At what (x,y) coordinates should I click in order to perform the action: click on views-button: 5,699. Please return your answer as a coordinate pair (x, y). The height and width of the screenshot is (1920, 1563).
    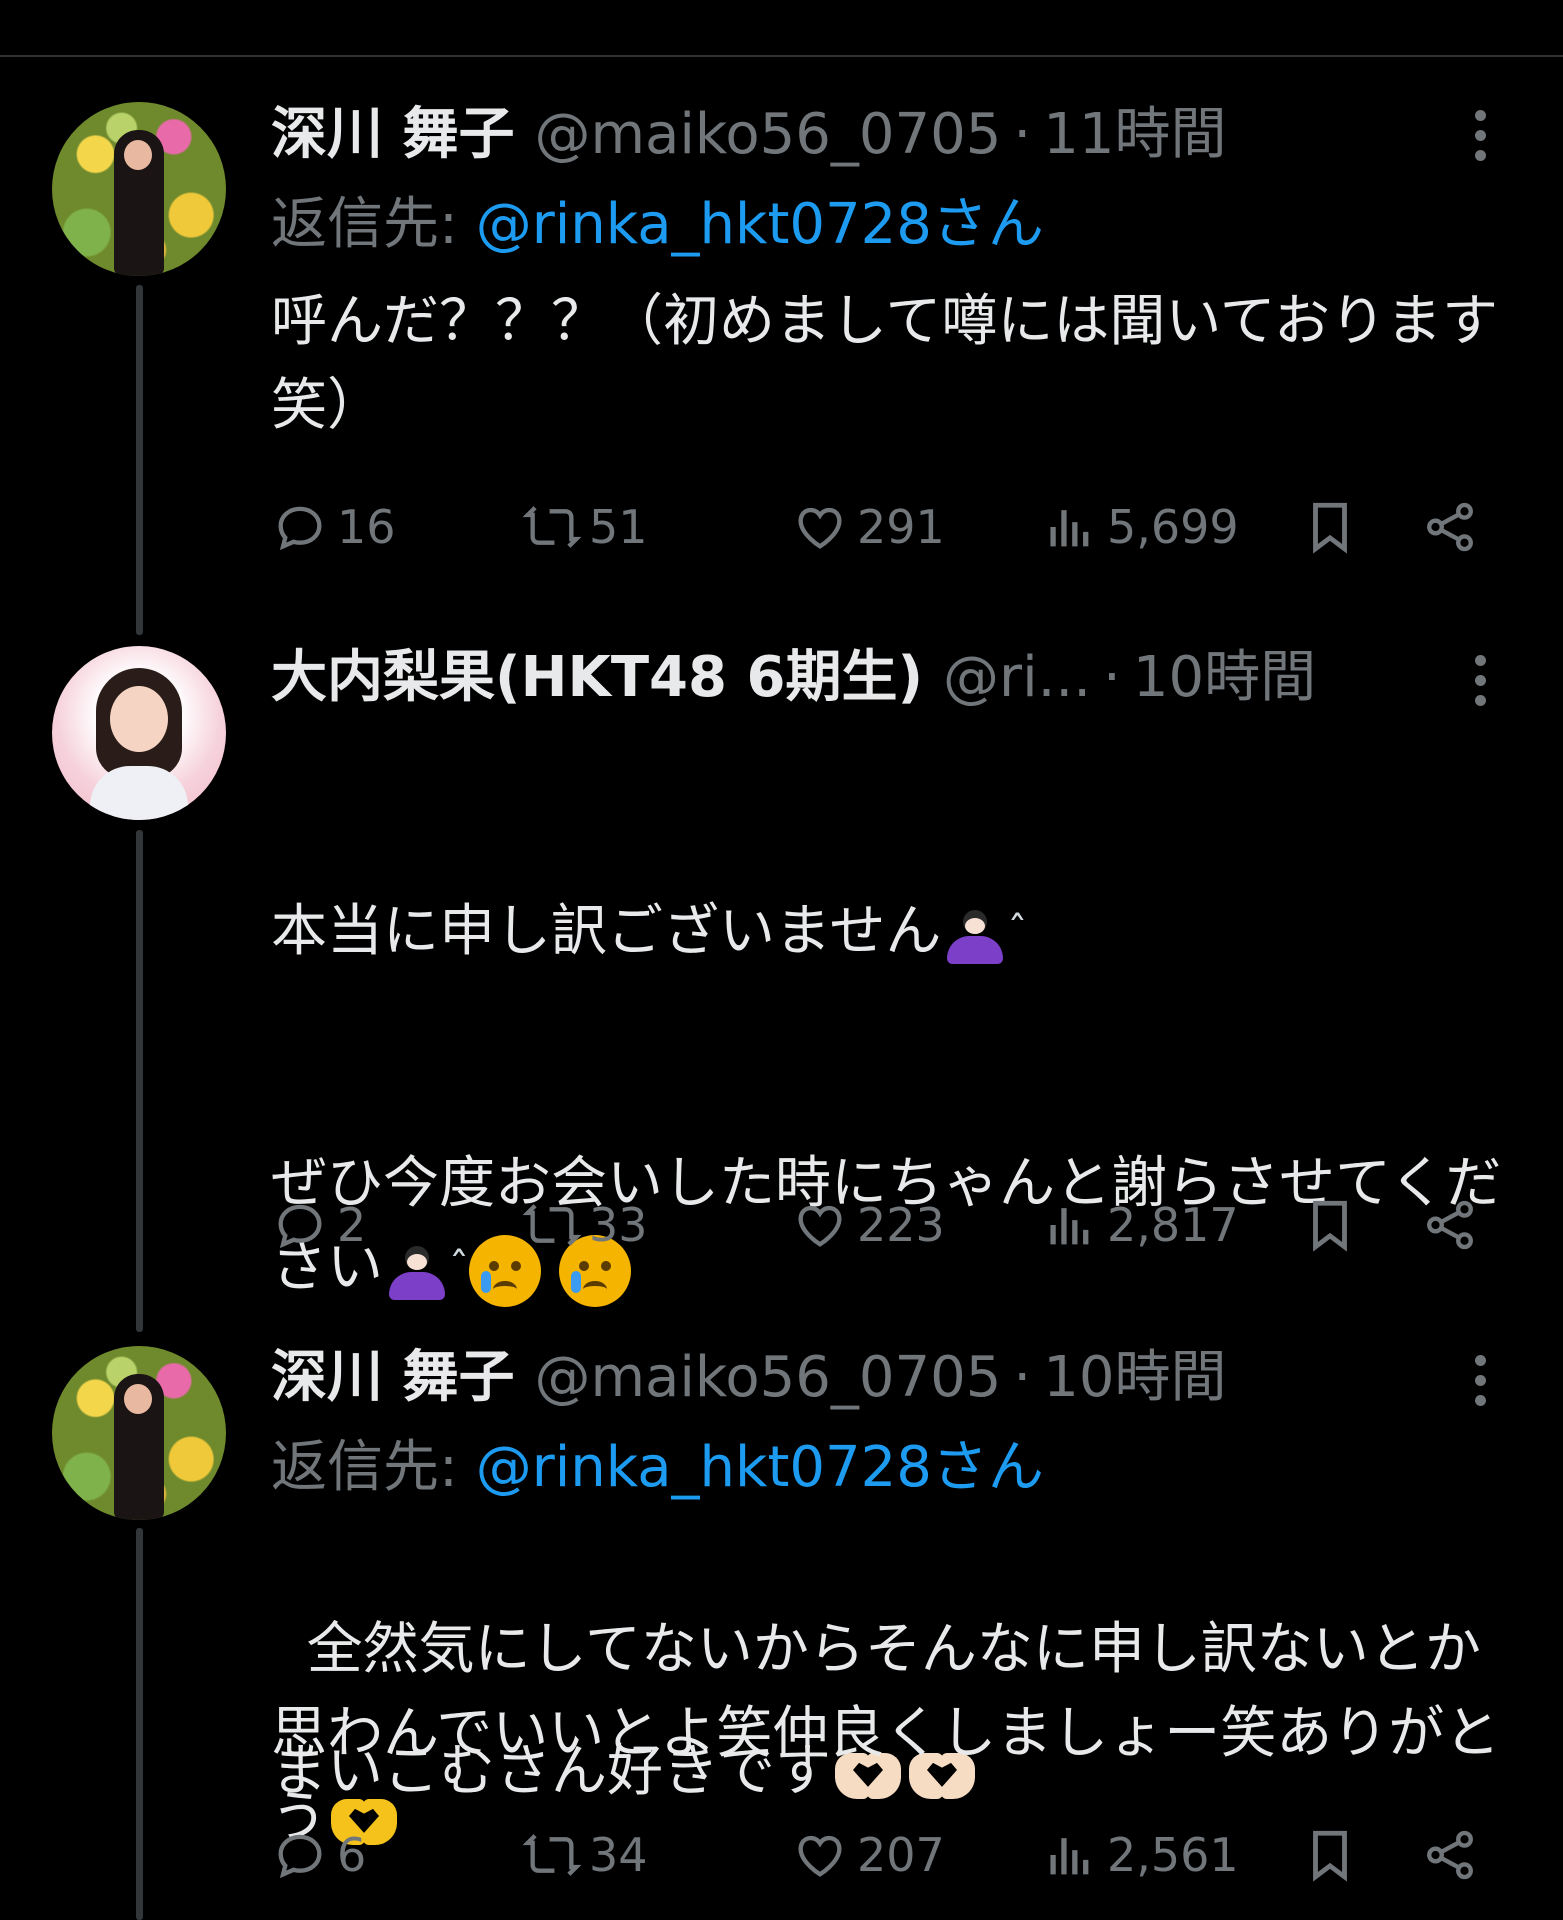
    Looking at the image, I should click on (1140, 527).